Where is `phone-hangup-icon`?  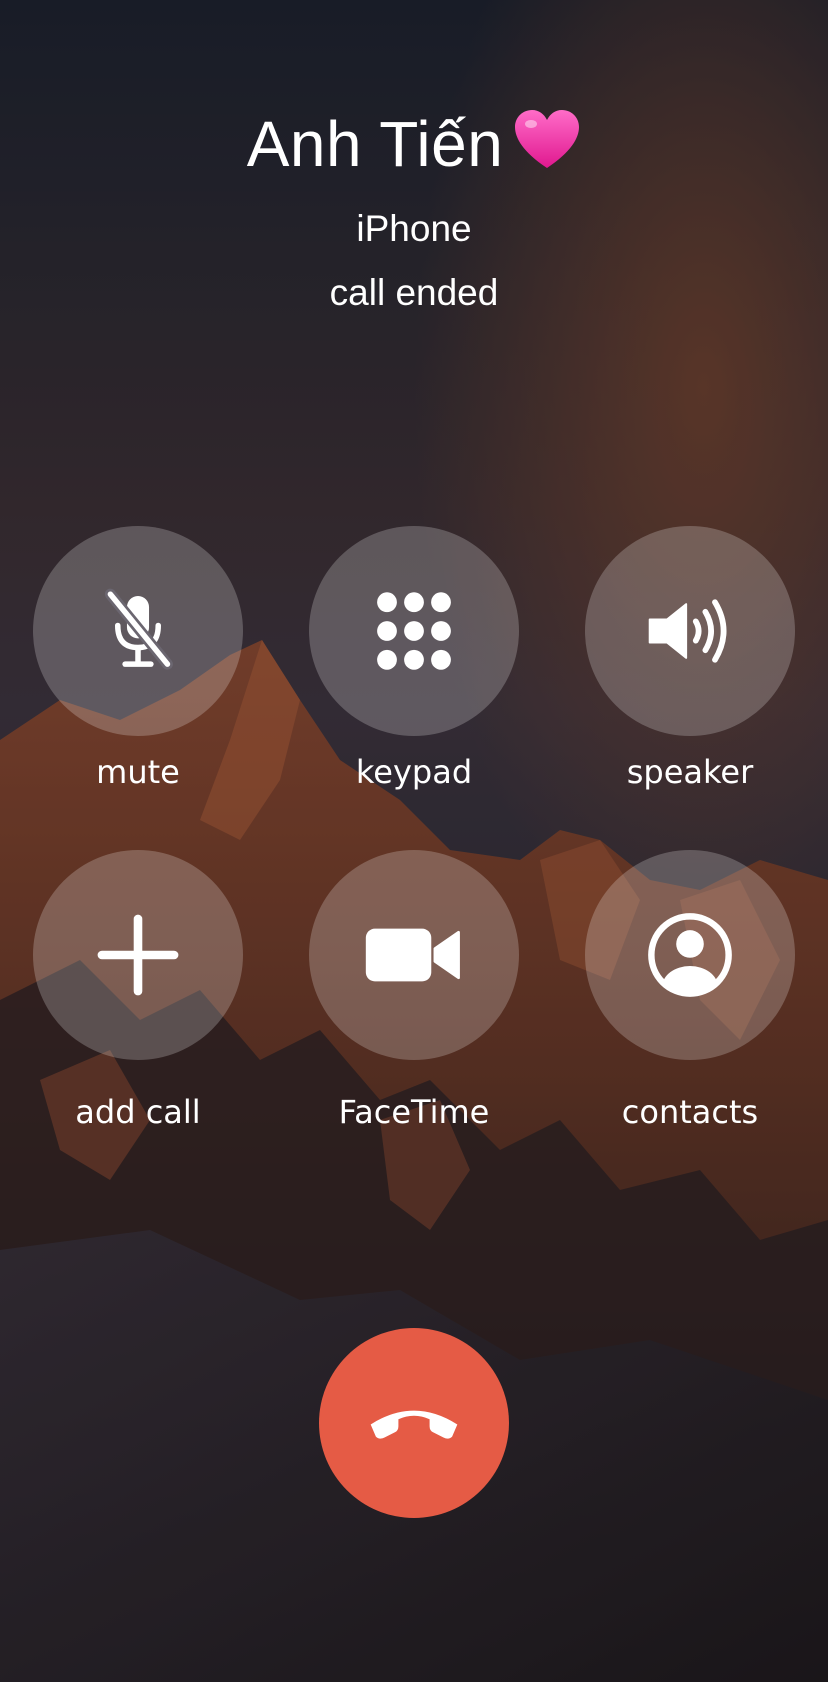
phone-hangup-icon is located at coordinates (414, 1423).